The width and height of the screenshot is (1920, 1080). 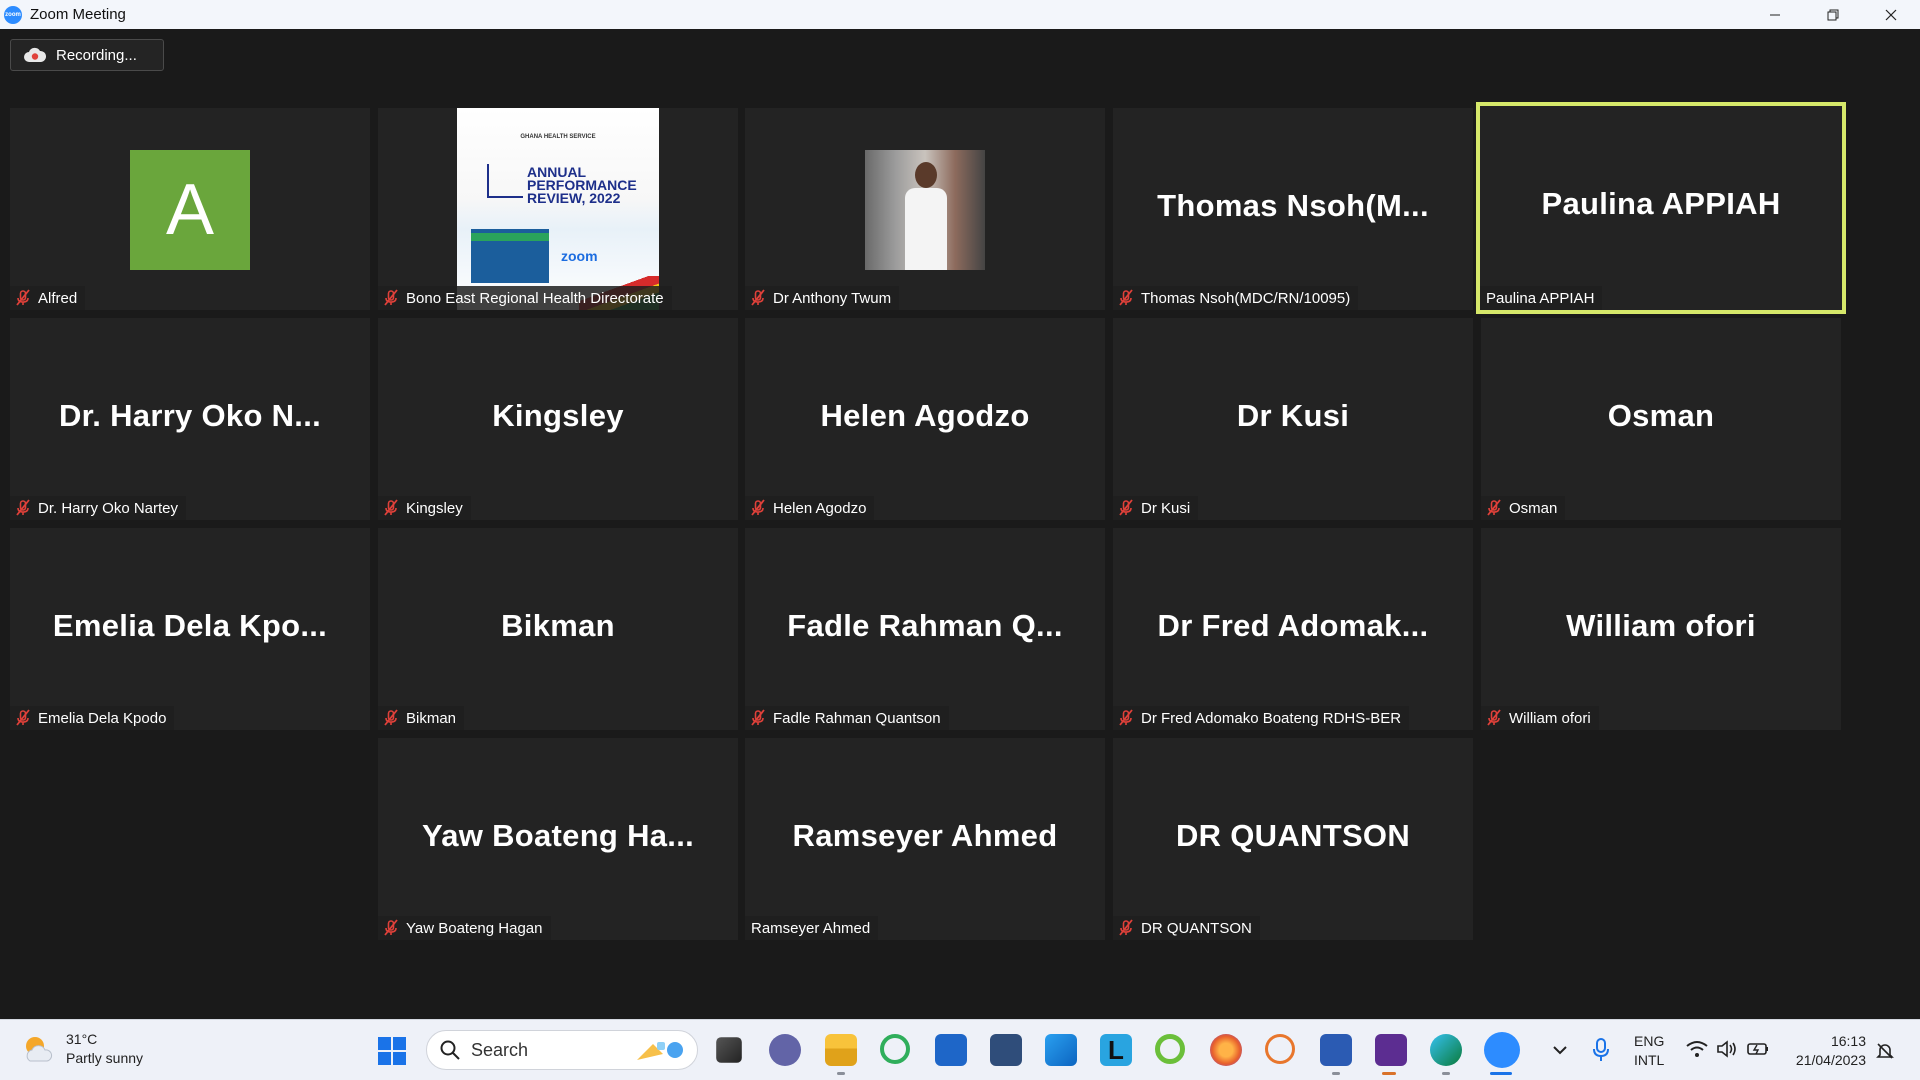 I want to click on participant-tile: Bikman Bikman, so click(x=558, y=629).